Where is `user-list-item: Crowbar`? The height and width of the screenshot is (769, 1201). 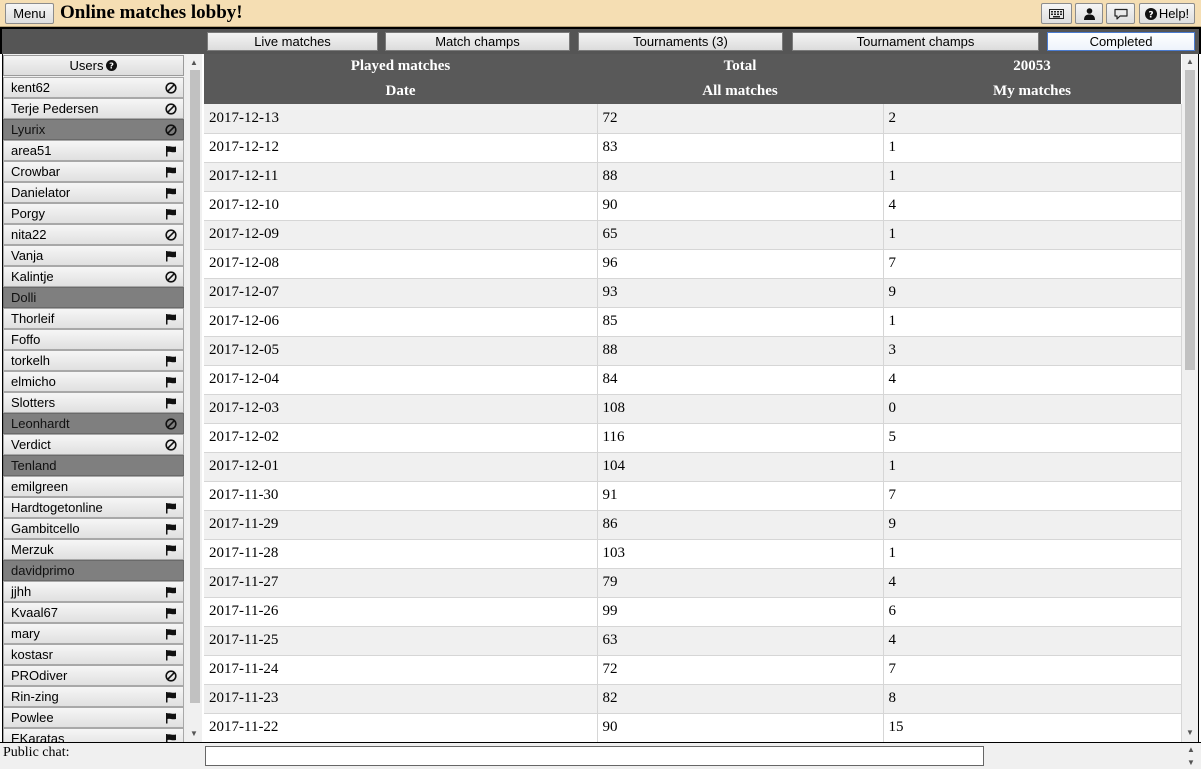 user-list-item: Crowbar is located at coordinates (93, 171).